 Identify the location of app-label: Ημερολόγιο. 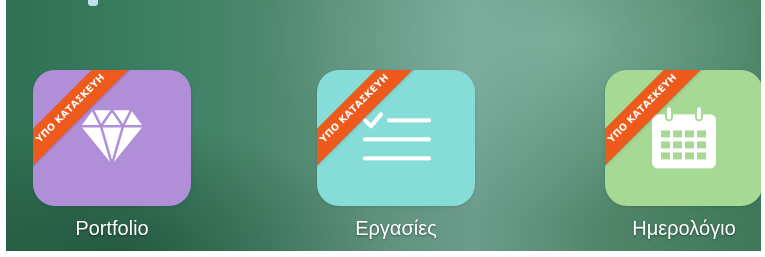
(684, 229).